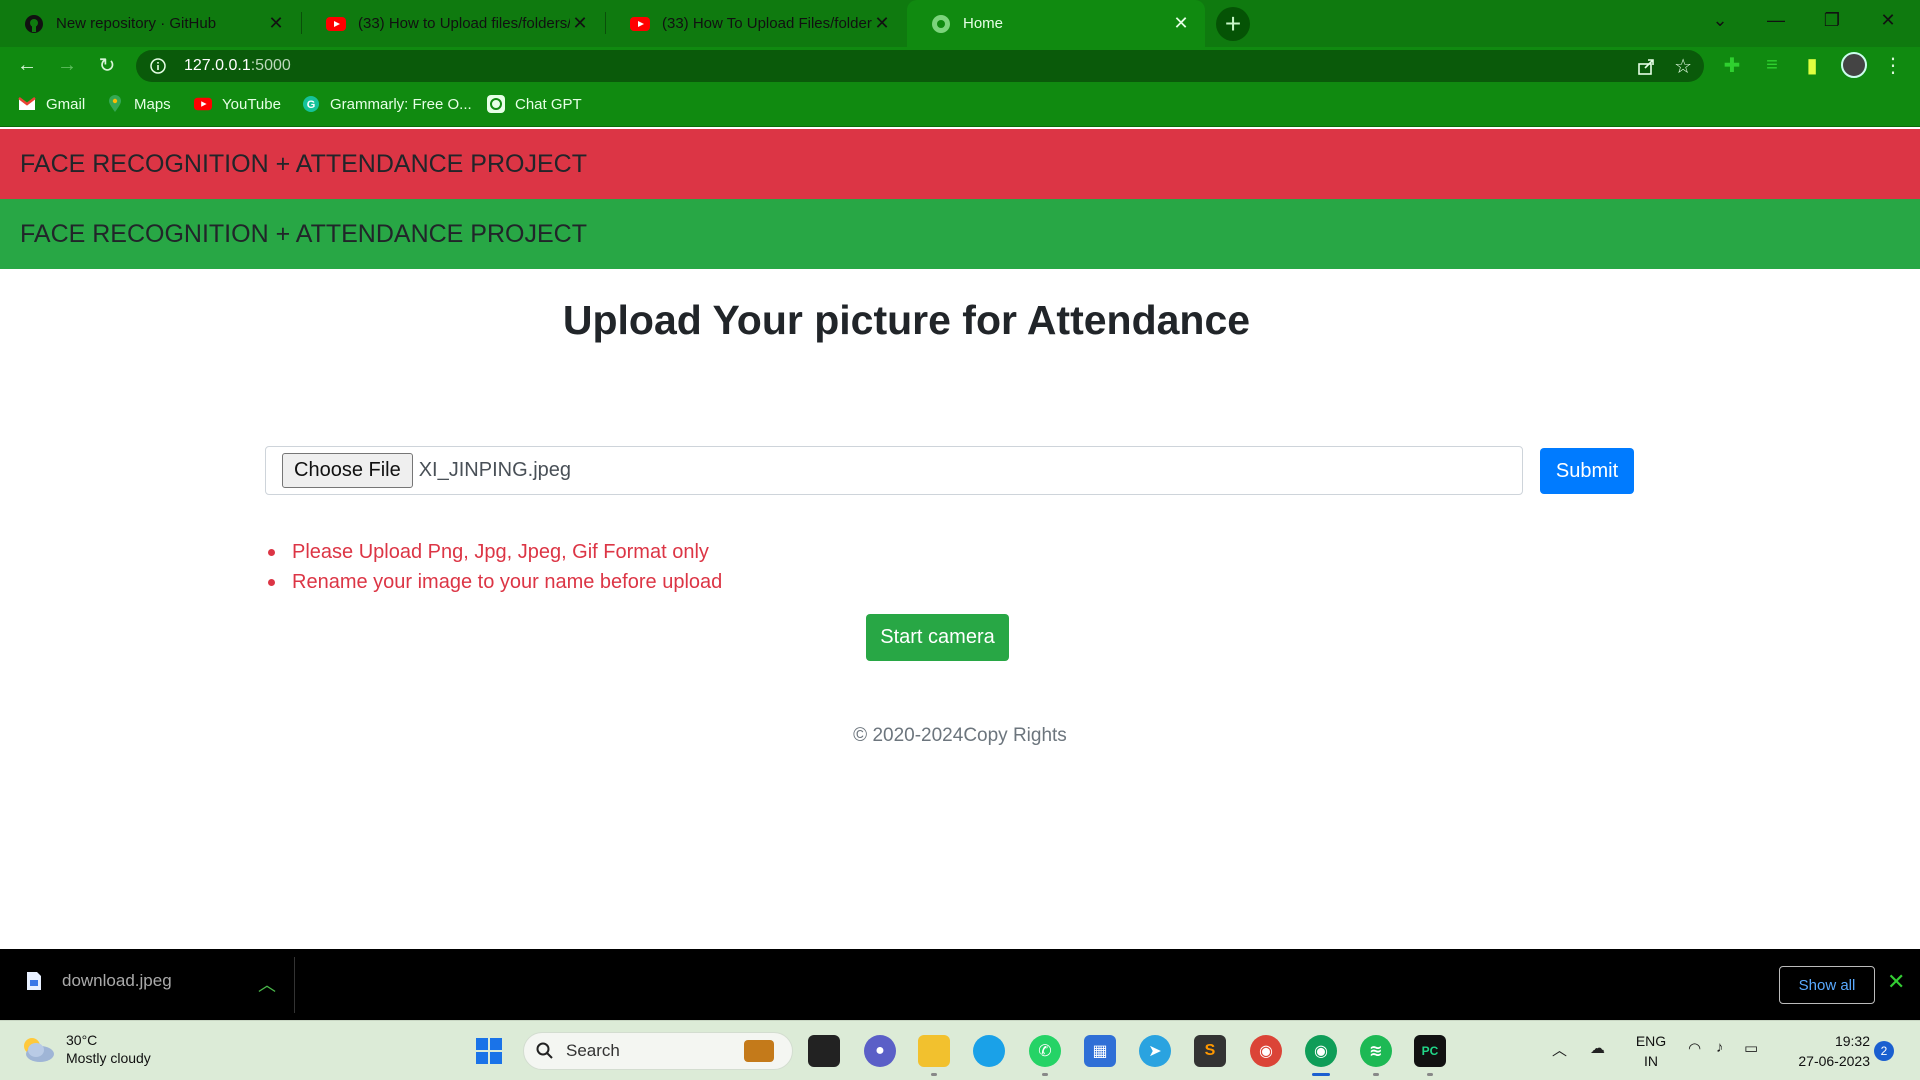 The width and height of the screenshot is (1920, 1080). What do you see at coordinates (658, 1051) in the screenshot?
I see `taskbar-search-input: Search` at bounding box center [658, 1051].